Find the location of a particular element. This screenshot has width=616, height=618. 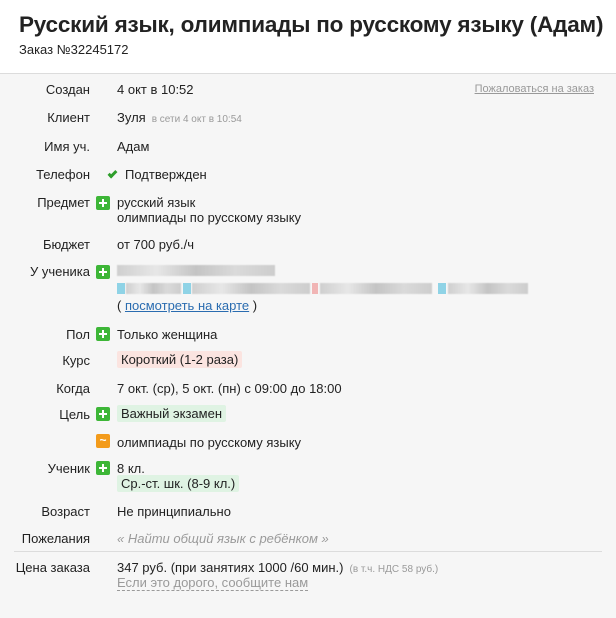

order-number: Заказ №32245172 is located at coordinates (74, 49).